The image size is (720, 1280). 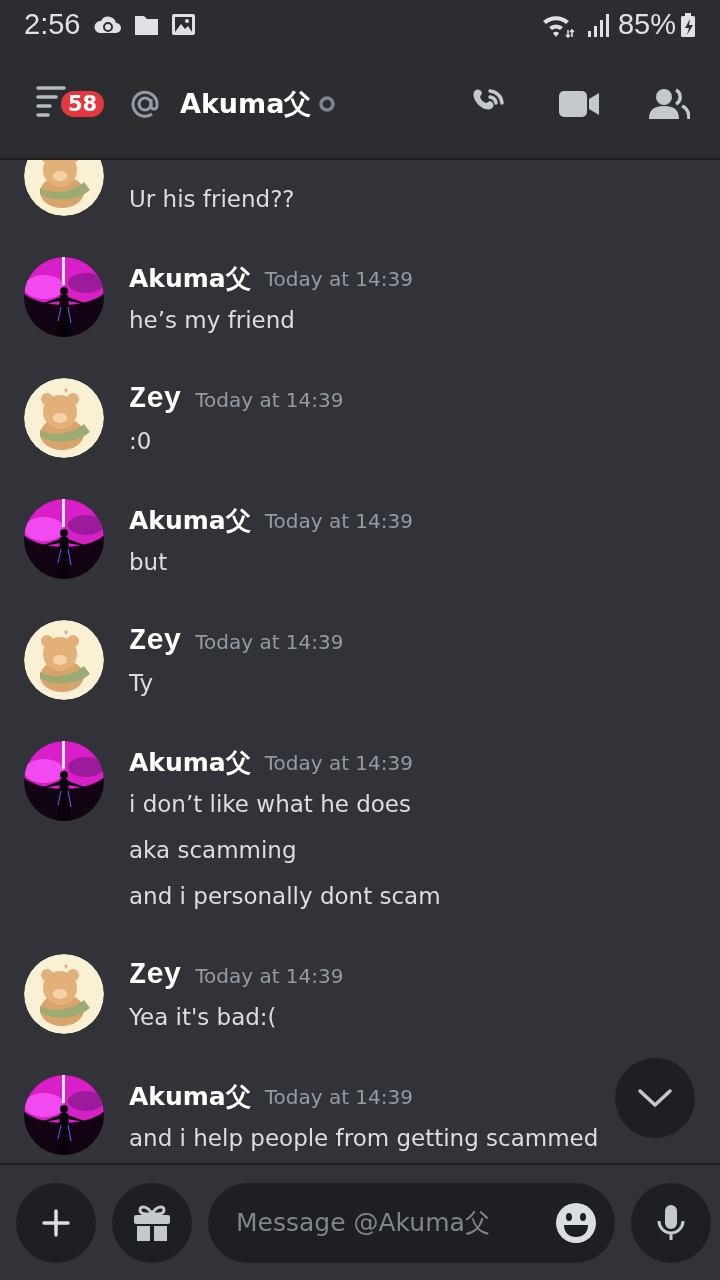 I want to click on microphone-icon, so click(x=671, y=1222).